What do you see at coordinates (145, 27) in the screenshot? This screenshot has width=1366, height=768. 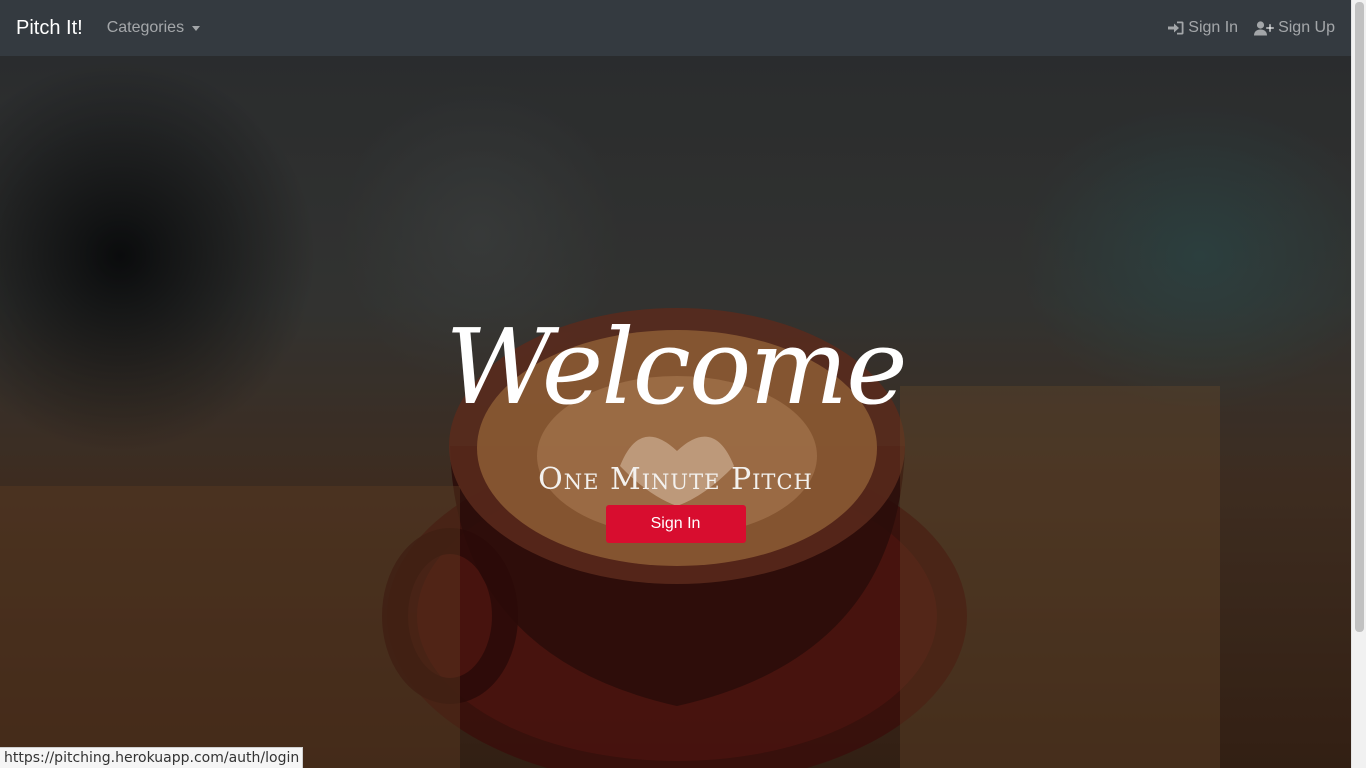 I see `categories-label: Categories` at bounding box center [145, 27].